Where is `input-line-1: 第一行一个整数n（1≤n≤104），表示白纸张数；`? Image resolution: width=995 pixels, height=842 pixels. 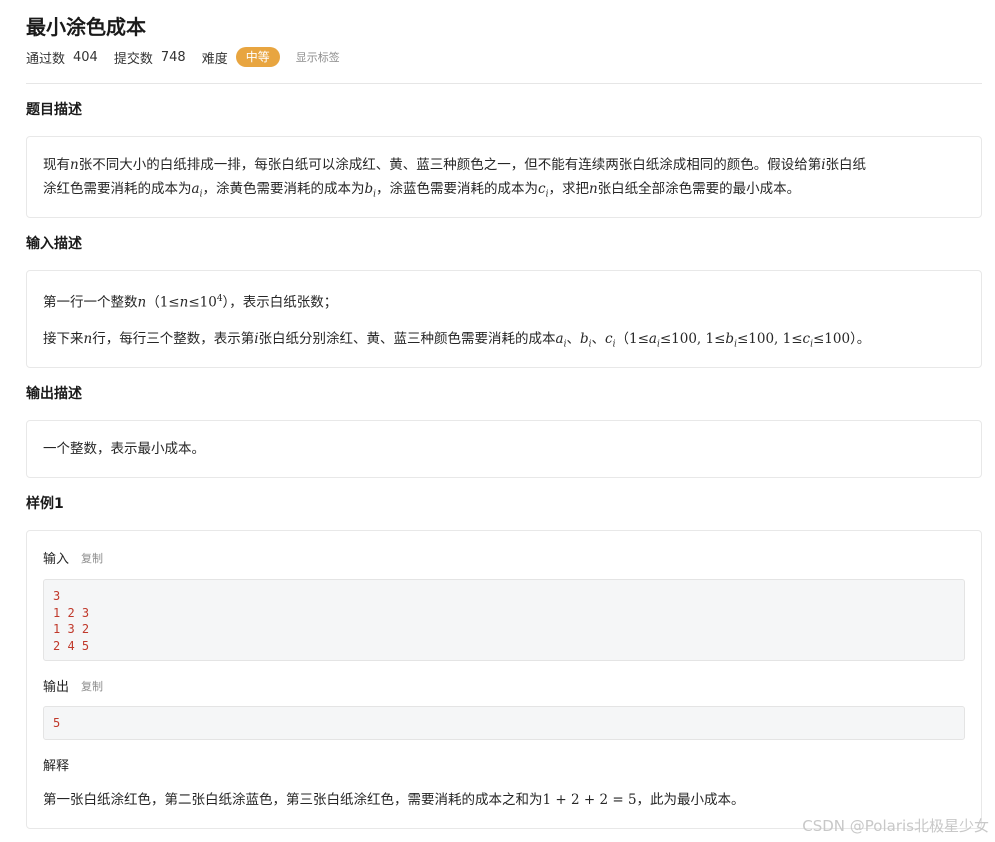
input-line-1: 第一行一个整数n（1≤n≤104），表示白纸张数； is located at coordinates (504, 301).